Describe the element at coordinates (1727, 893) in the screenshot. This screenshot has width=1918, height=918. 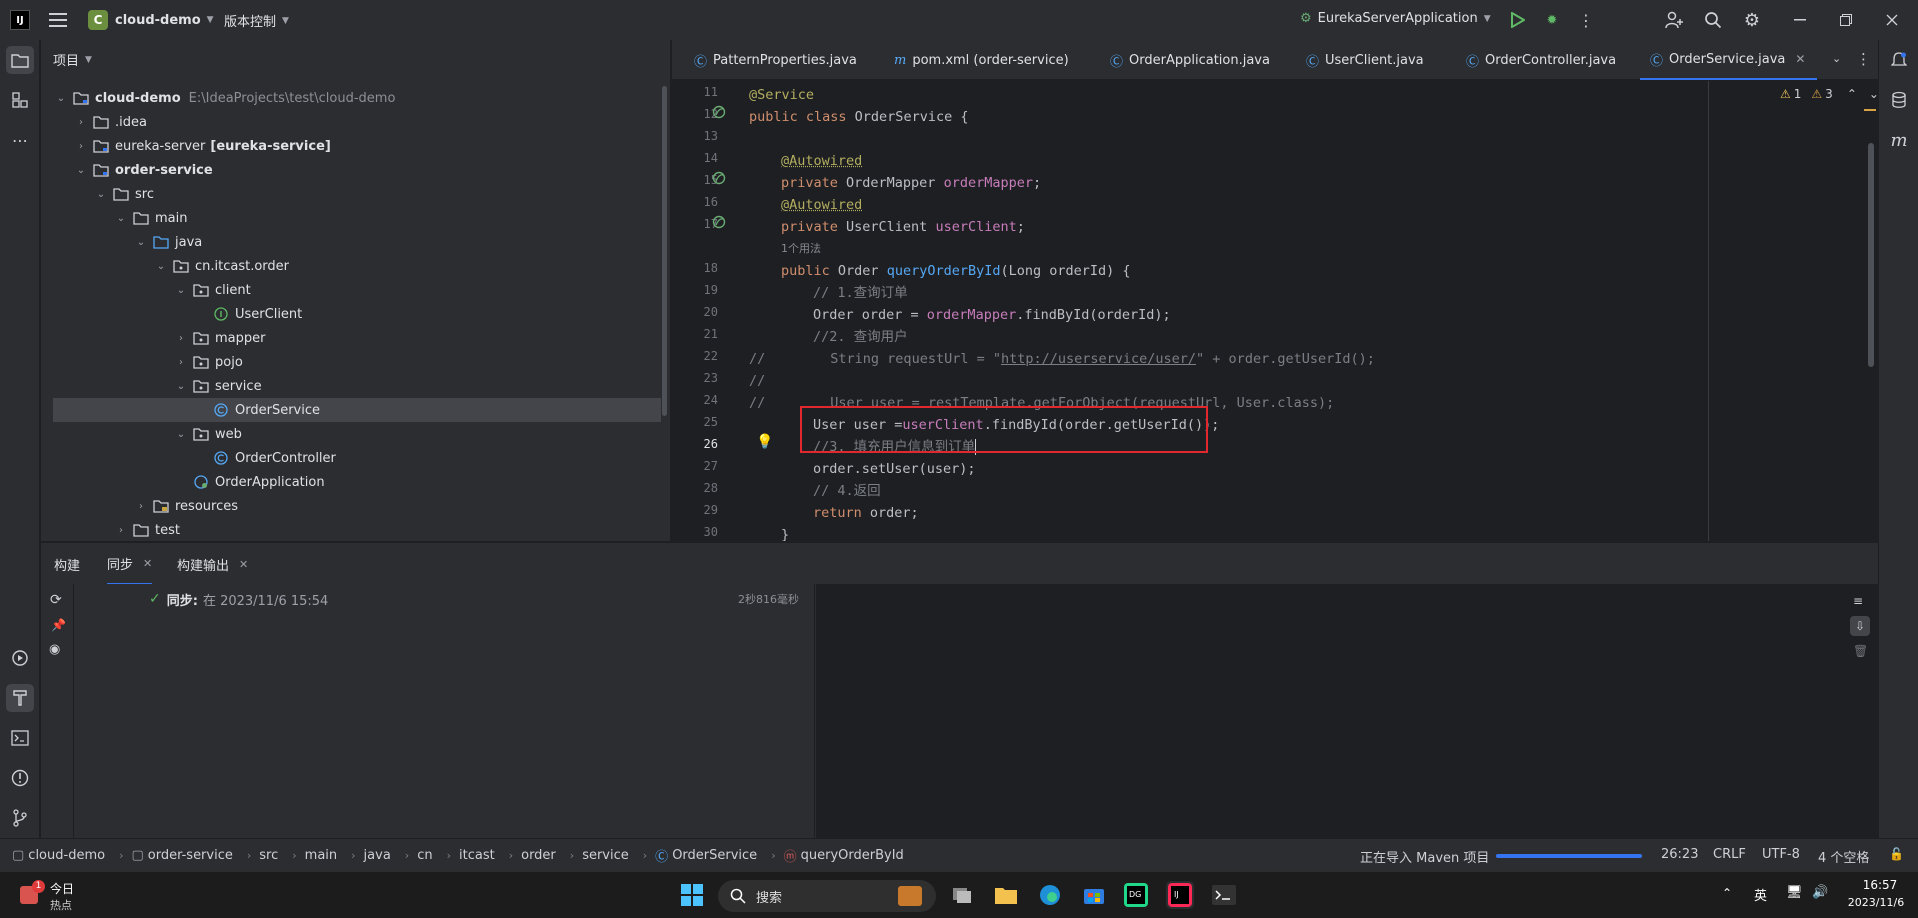
I see `tray-chevron-icon: ⌃` at that location.